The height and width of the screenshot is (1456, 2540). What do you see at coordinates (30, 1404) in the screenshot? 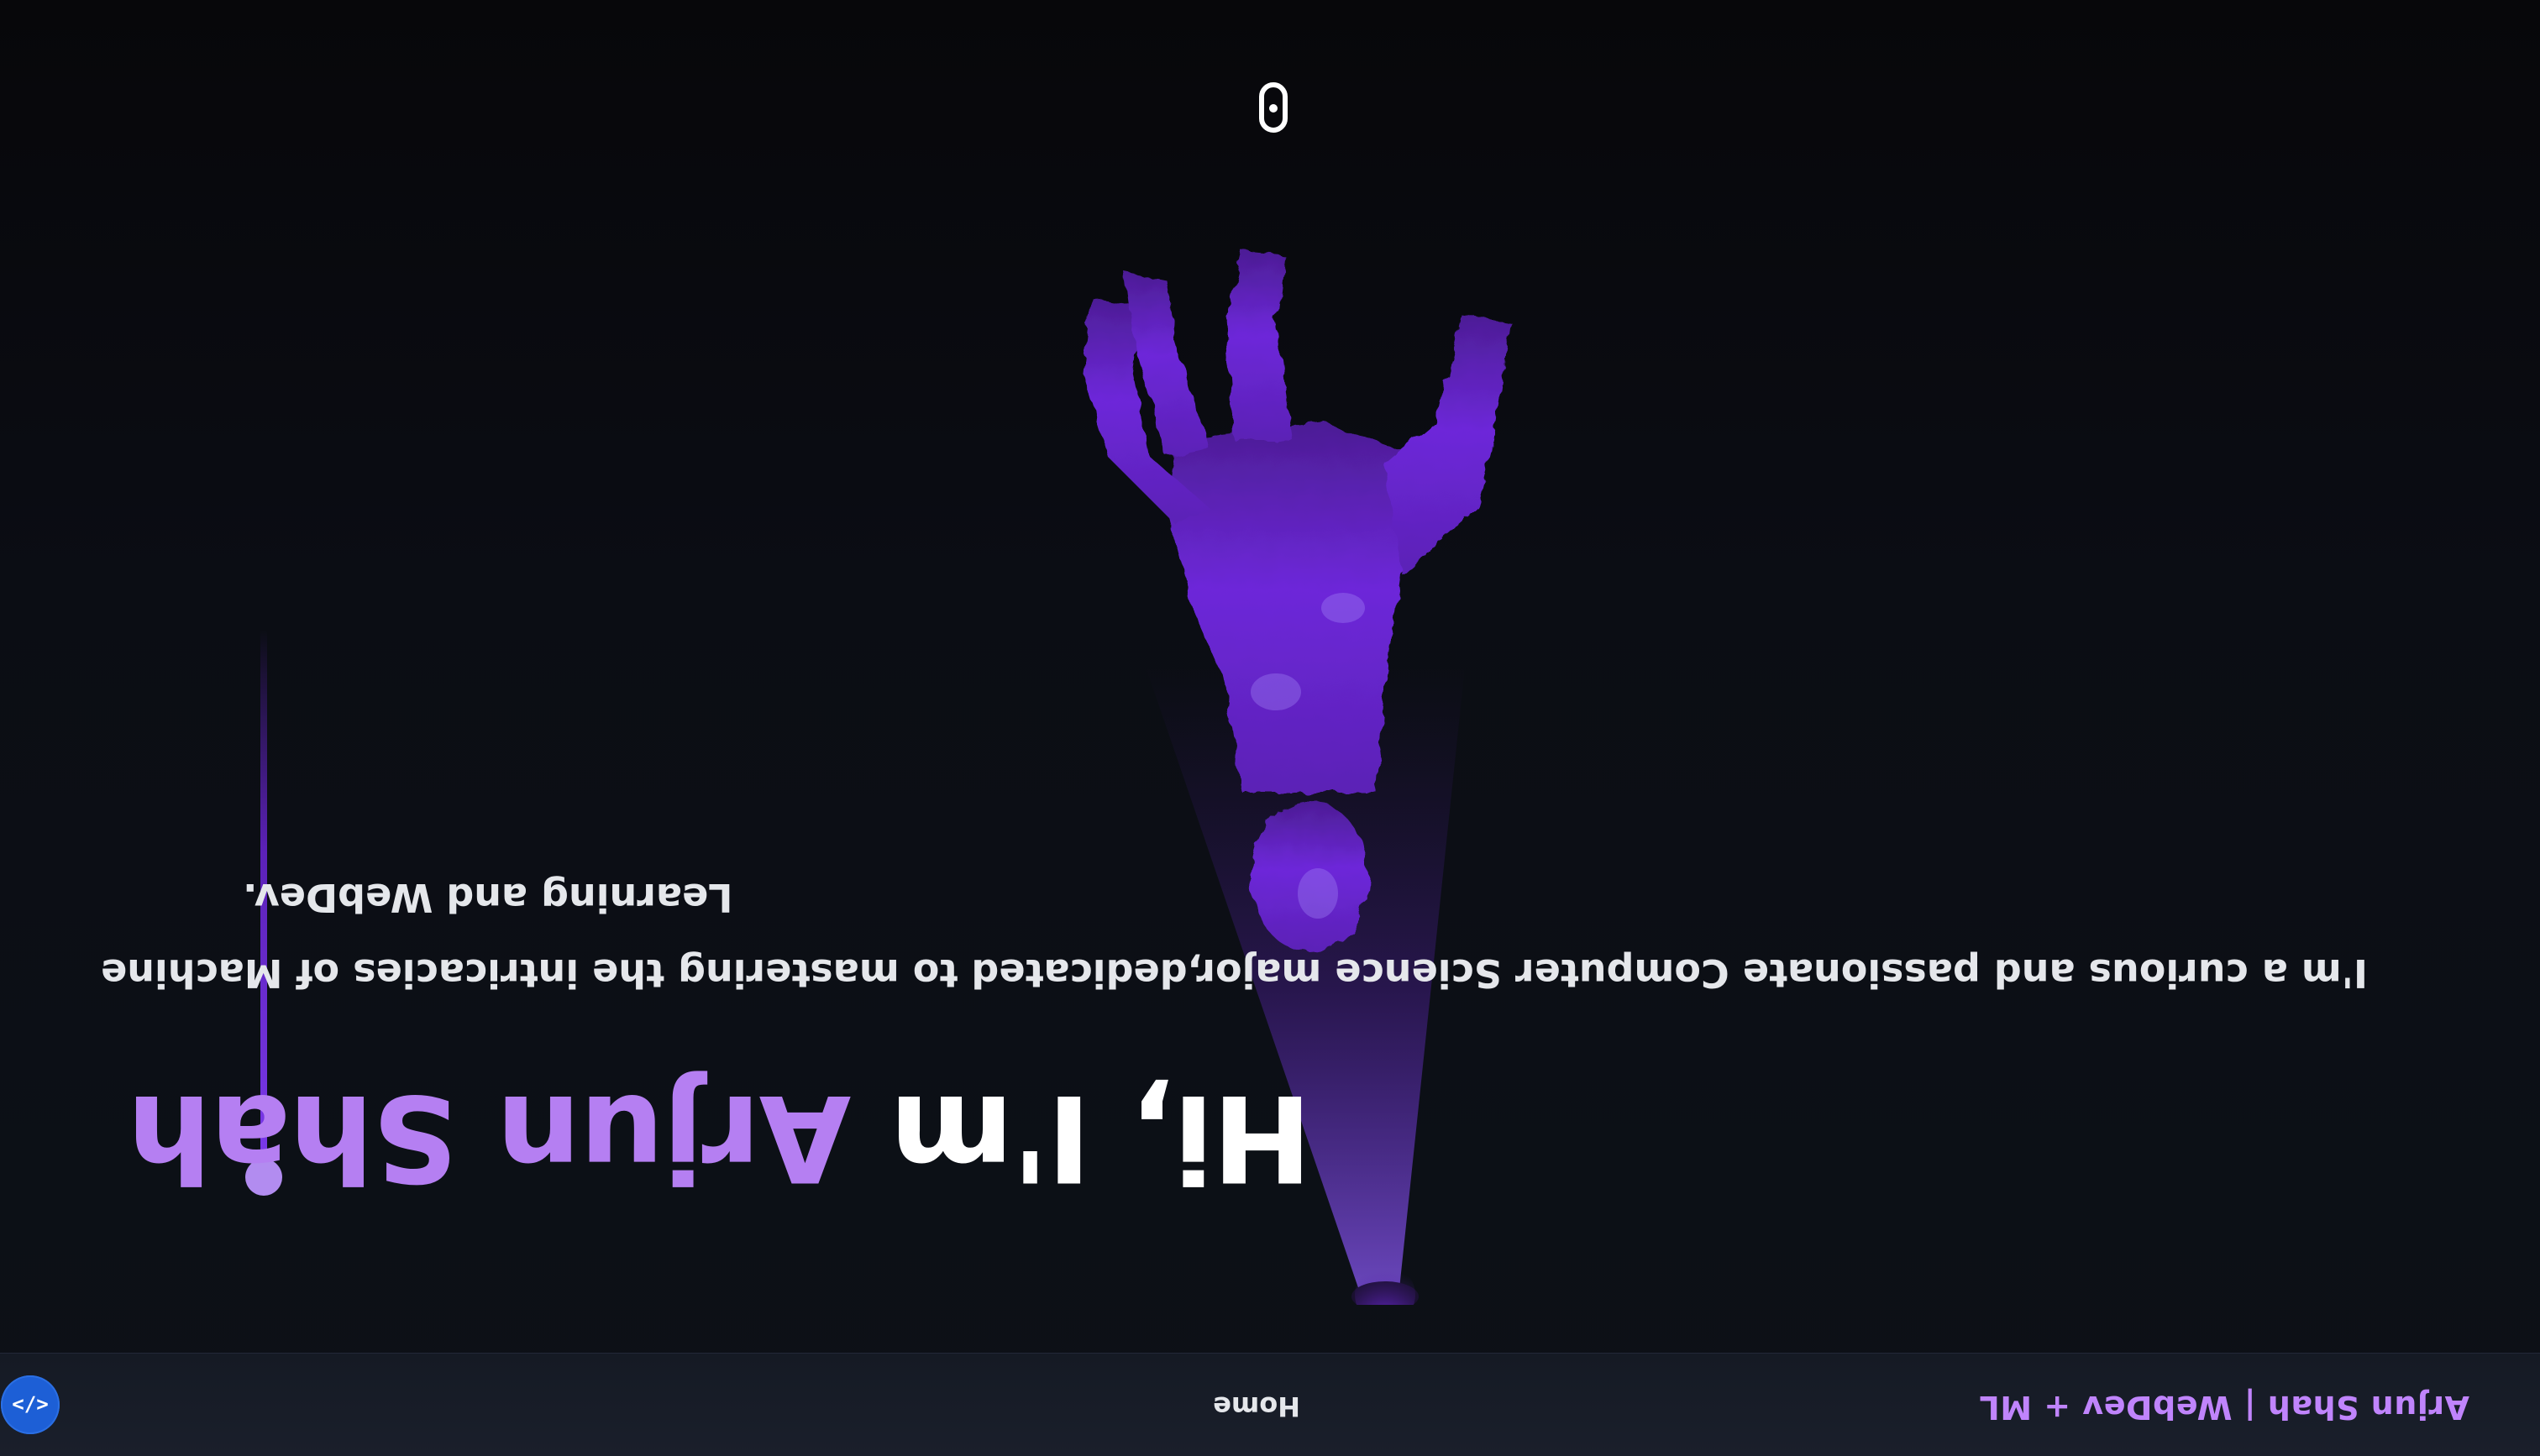
I see `code-icon: </>` at bounding box center [30, 1404].